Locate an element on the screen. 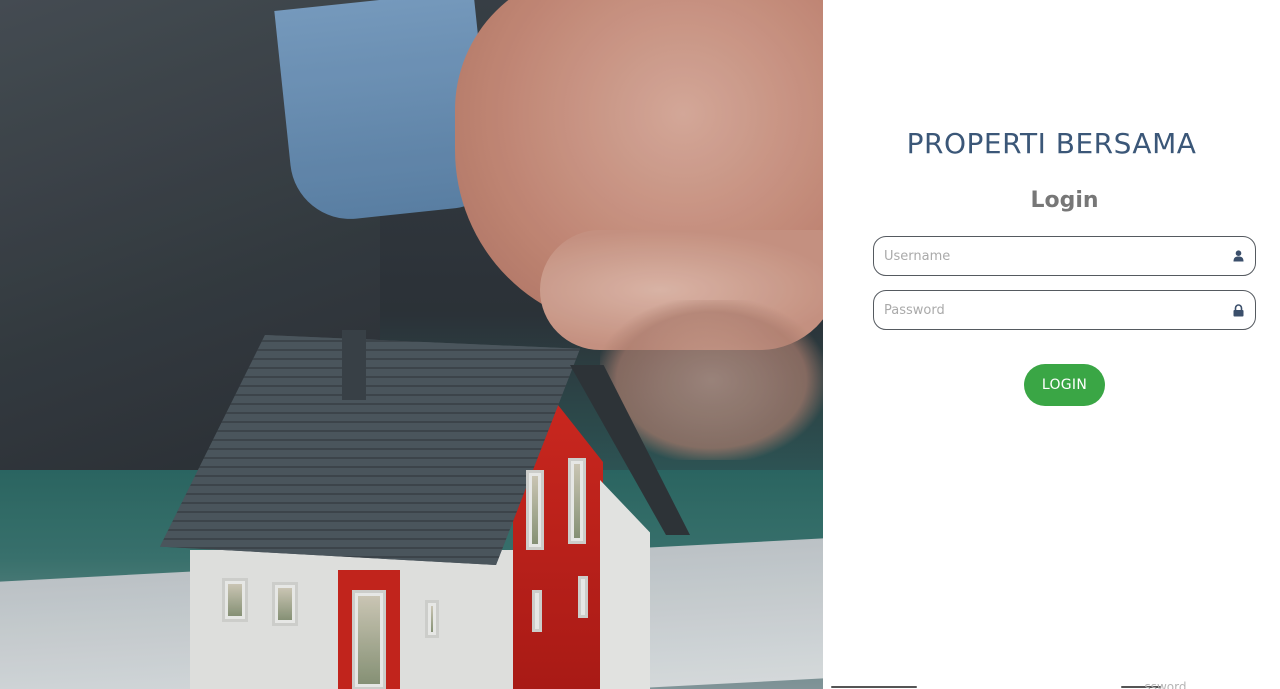 The image size is (1280, 689). username-field is located at coordinates (1064, 256).